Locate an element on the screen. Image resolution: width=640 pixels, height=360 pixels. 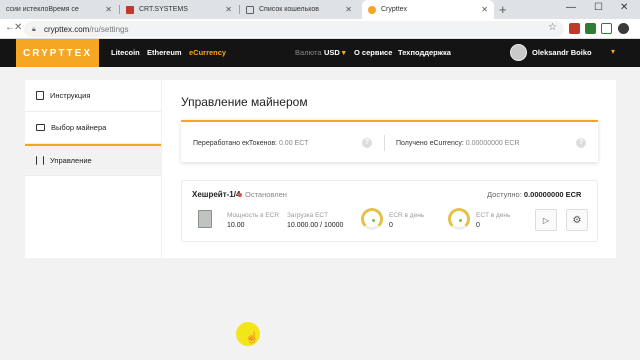
status-badge: Остановлен is located at coordinates (262, 194).